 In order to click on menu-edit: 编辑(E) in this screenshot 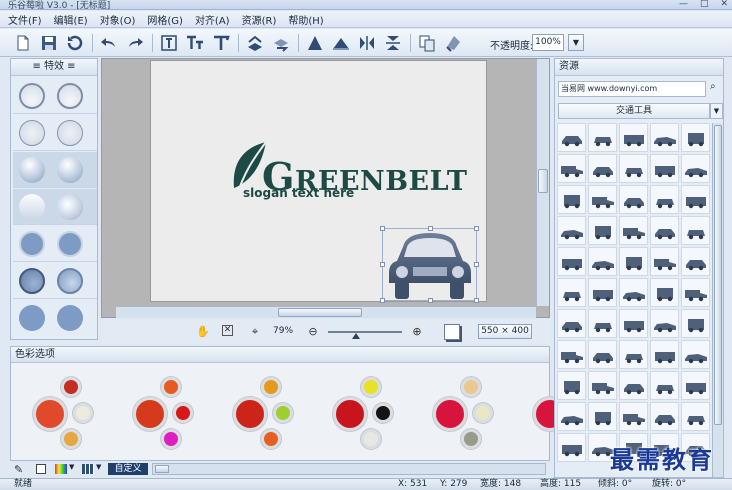, I will do `click(71, 19)`.